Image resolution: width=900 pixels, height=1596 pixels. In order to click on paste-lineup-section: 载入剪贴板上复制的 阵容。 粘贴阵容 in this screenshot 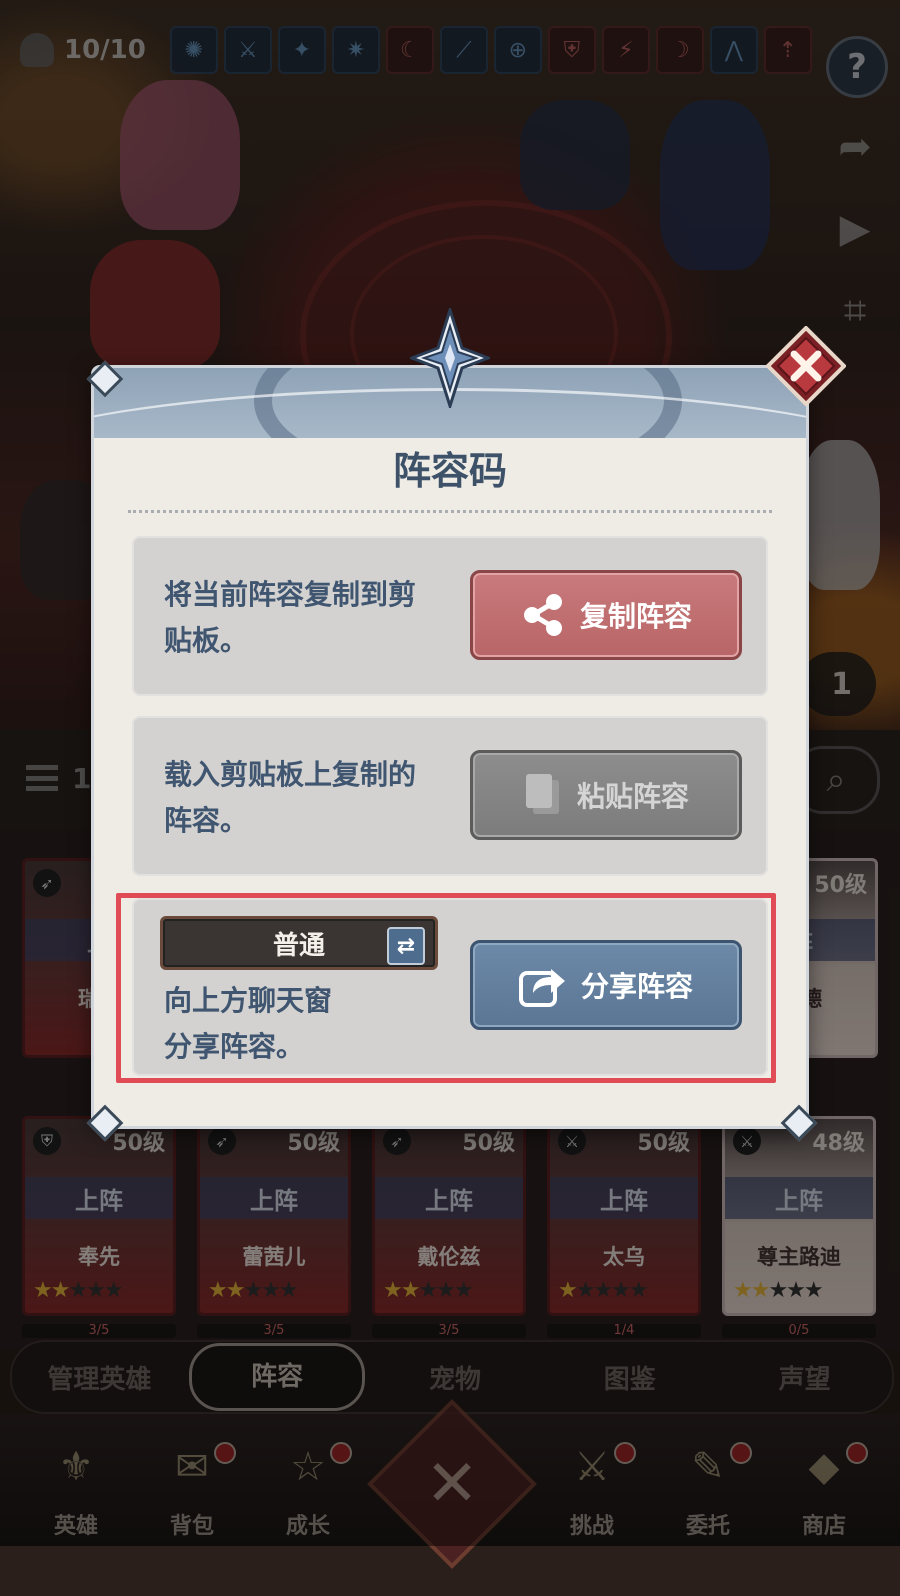, I will do `click(450, 796)`.